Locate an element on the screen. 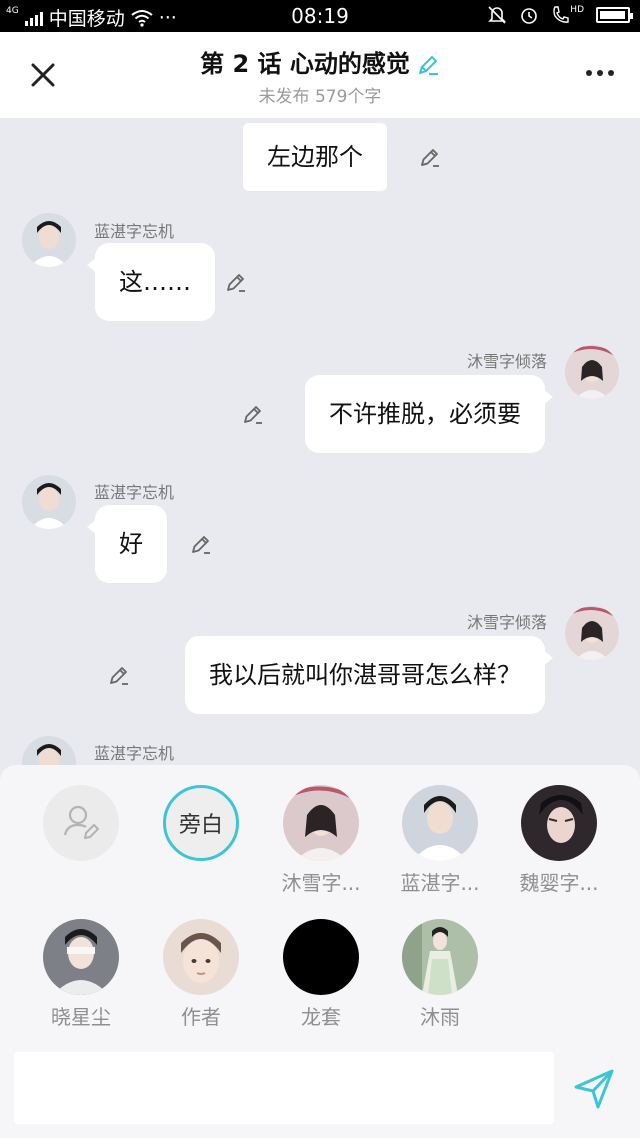 The image size is (640, 1138). role-extra: 龙套 is located at coordinates (321, 974).